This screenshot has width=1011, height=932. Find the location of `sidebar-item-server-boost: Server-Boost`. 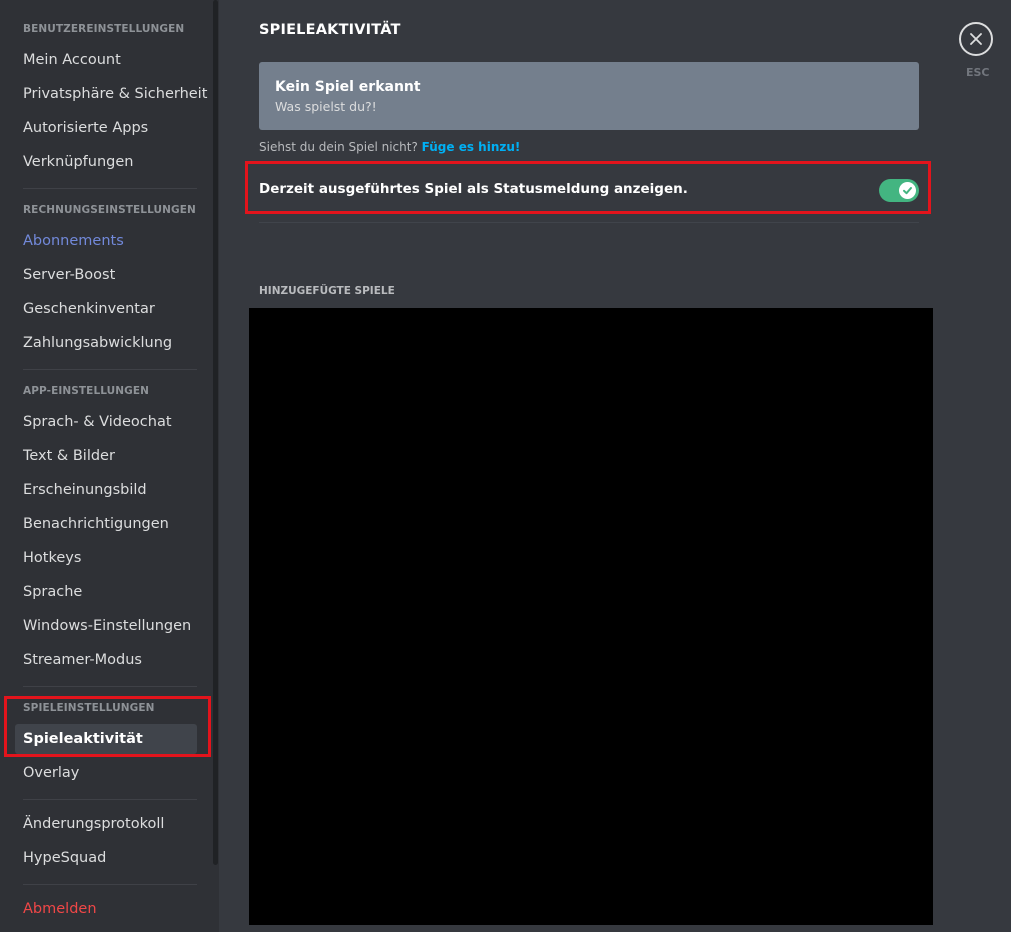

sidebar-item-server-boost: Server-Boost is located at coordinates (106, 275).